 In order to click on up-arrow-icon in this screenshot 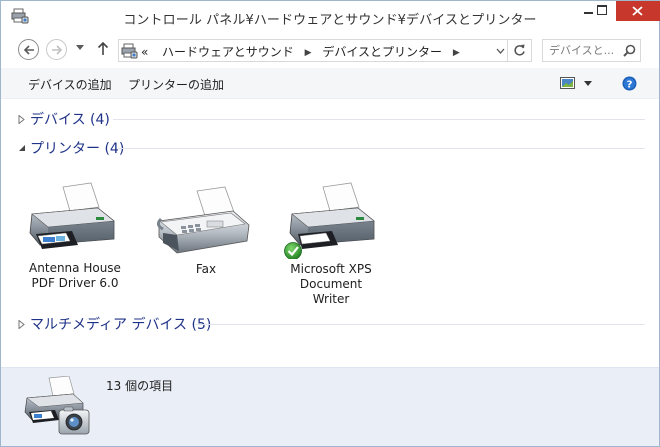, I will do `click(103, 48)`.